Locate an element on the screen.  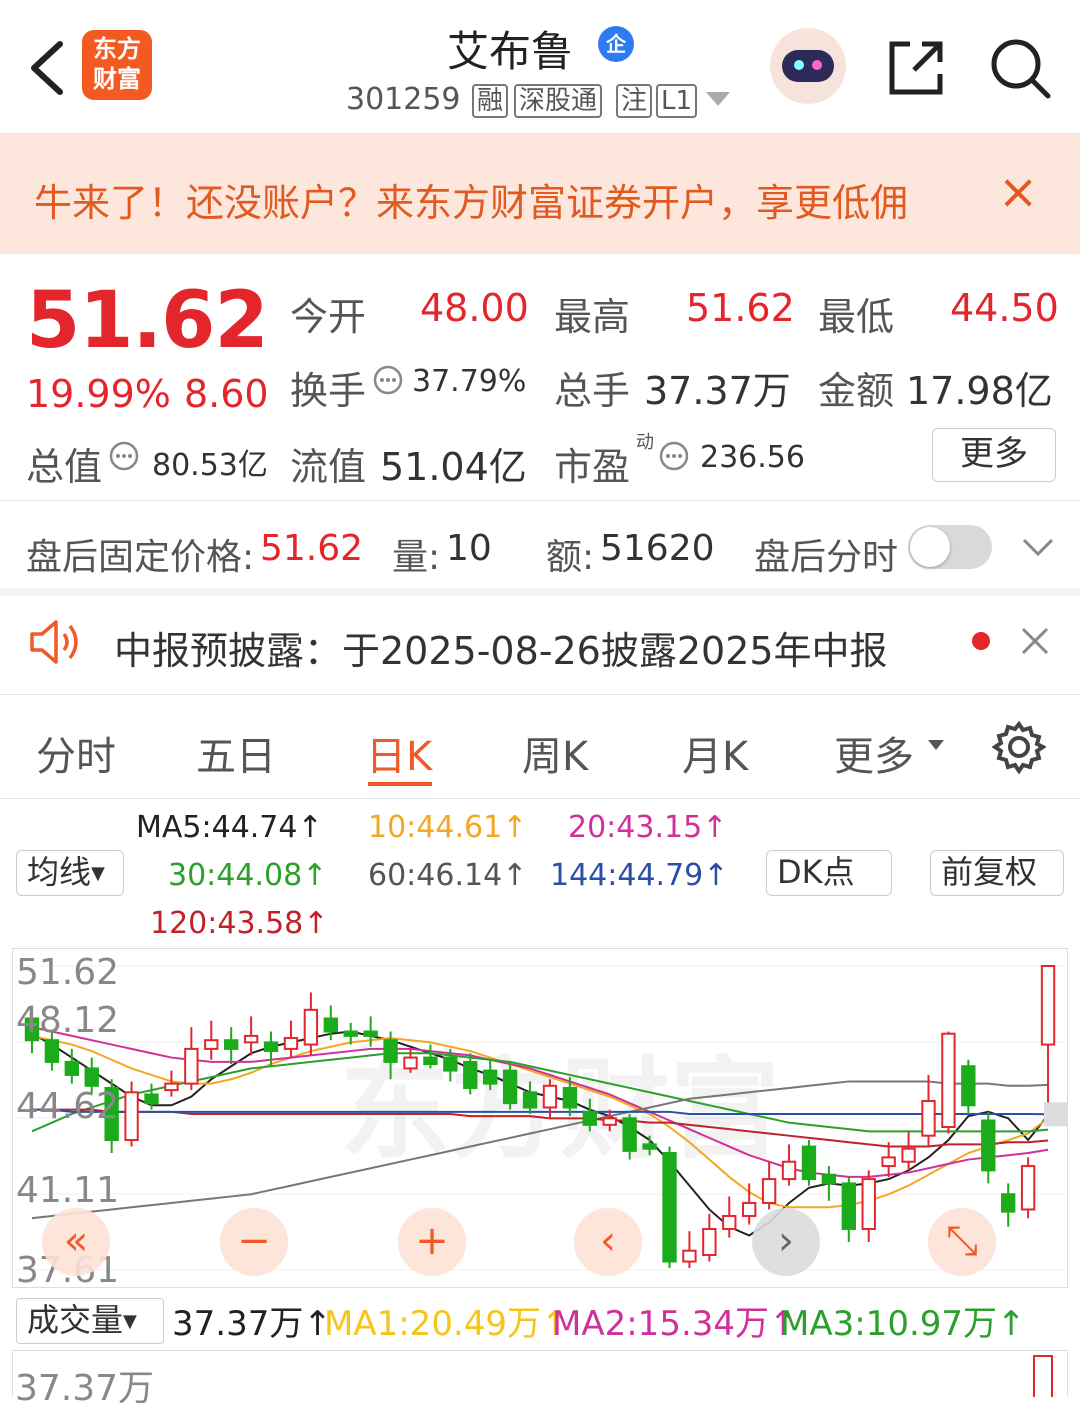
after-hours-vol-label: 量: is located at coordinates (416, 557).